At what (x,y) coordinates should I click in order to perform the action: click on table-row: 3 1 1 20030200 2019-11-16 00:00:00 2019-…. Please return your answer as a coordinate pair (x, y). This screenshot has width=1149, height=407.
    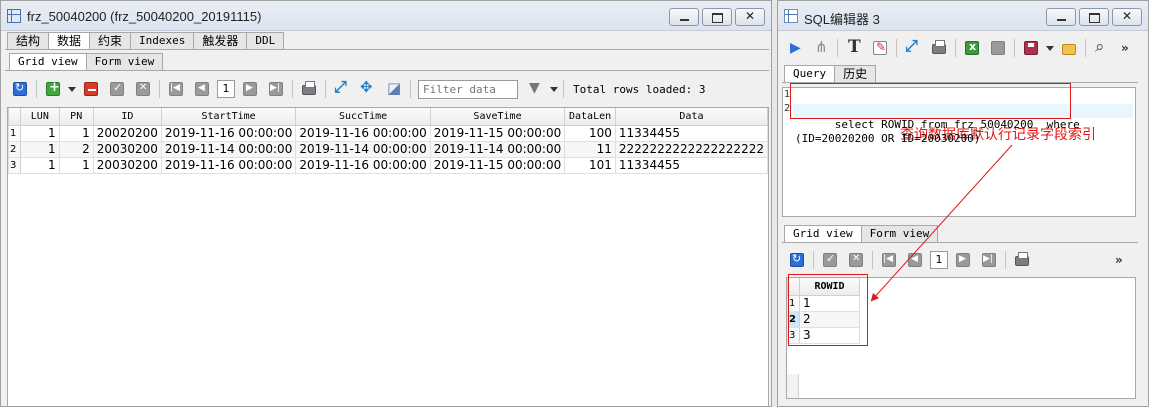
    Looking at the image, I should click on (388, 165).